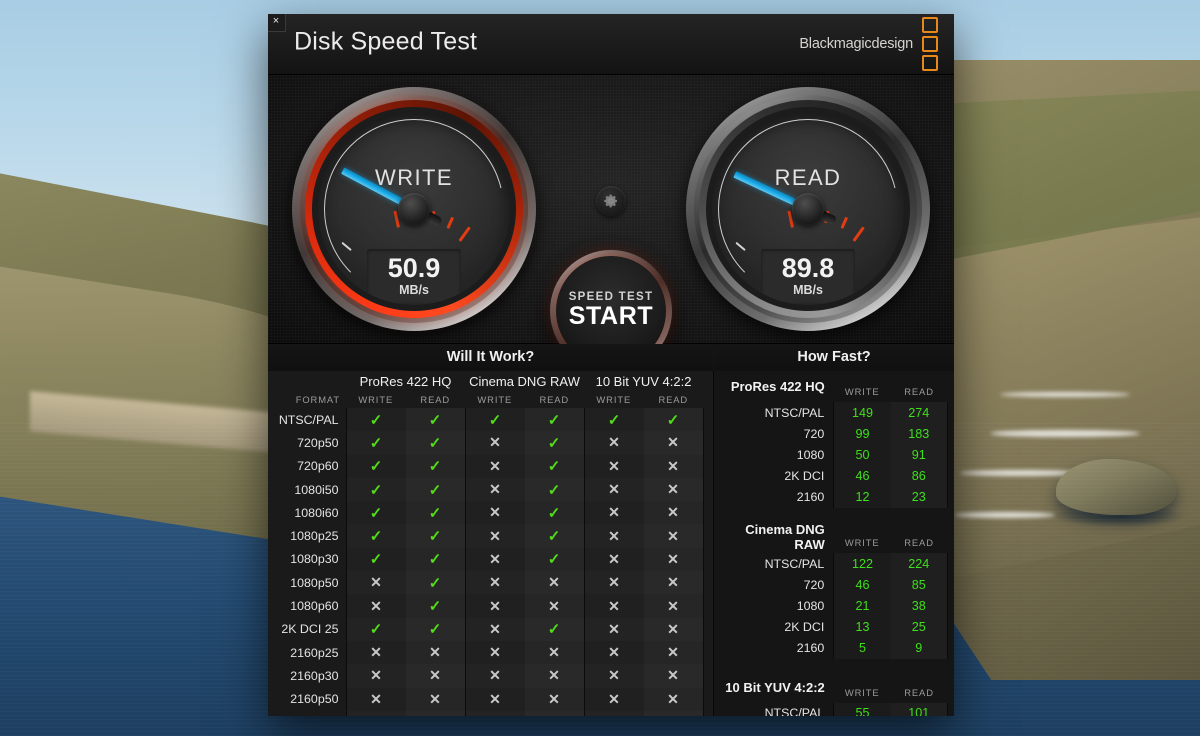 This screenshot has height=736, width=1200. What do you see at coordinates (314, 559) in the screenshot?
I see `format-label: 1080p30` at bounding box center [314, 559].